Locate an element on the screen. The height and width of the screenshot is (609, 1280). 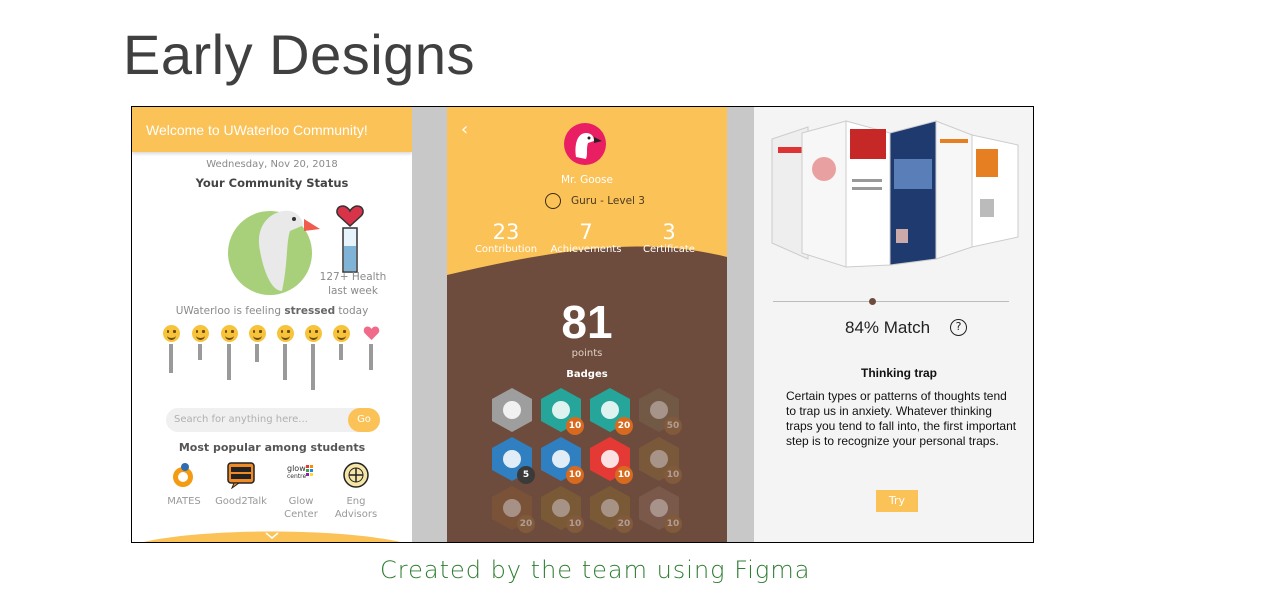
slide-title: Early Designs is located at coordinates (299, 54).